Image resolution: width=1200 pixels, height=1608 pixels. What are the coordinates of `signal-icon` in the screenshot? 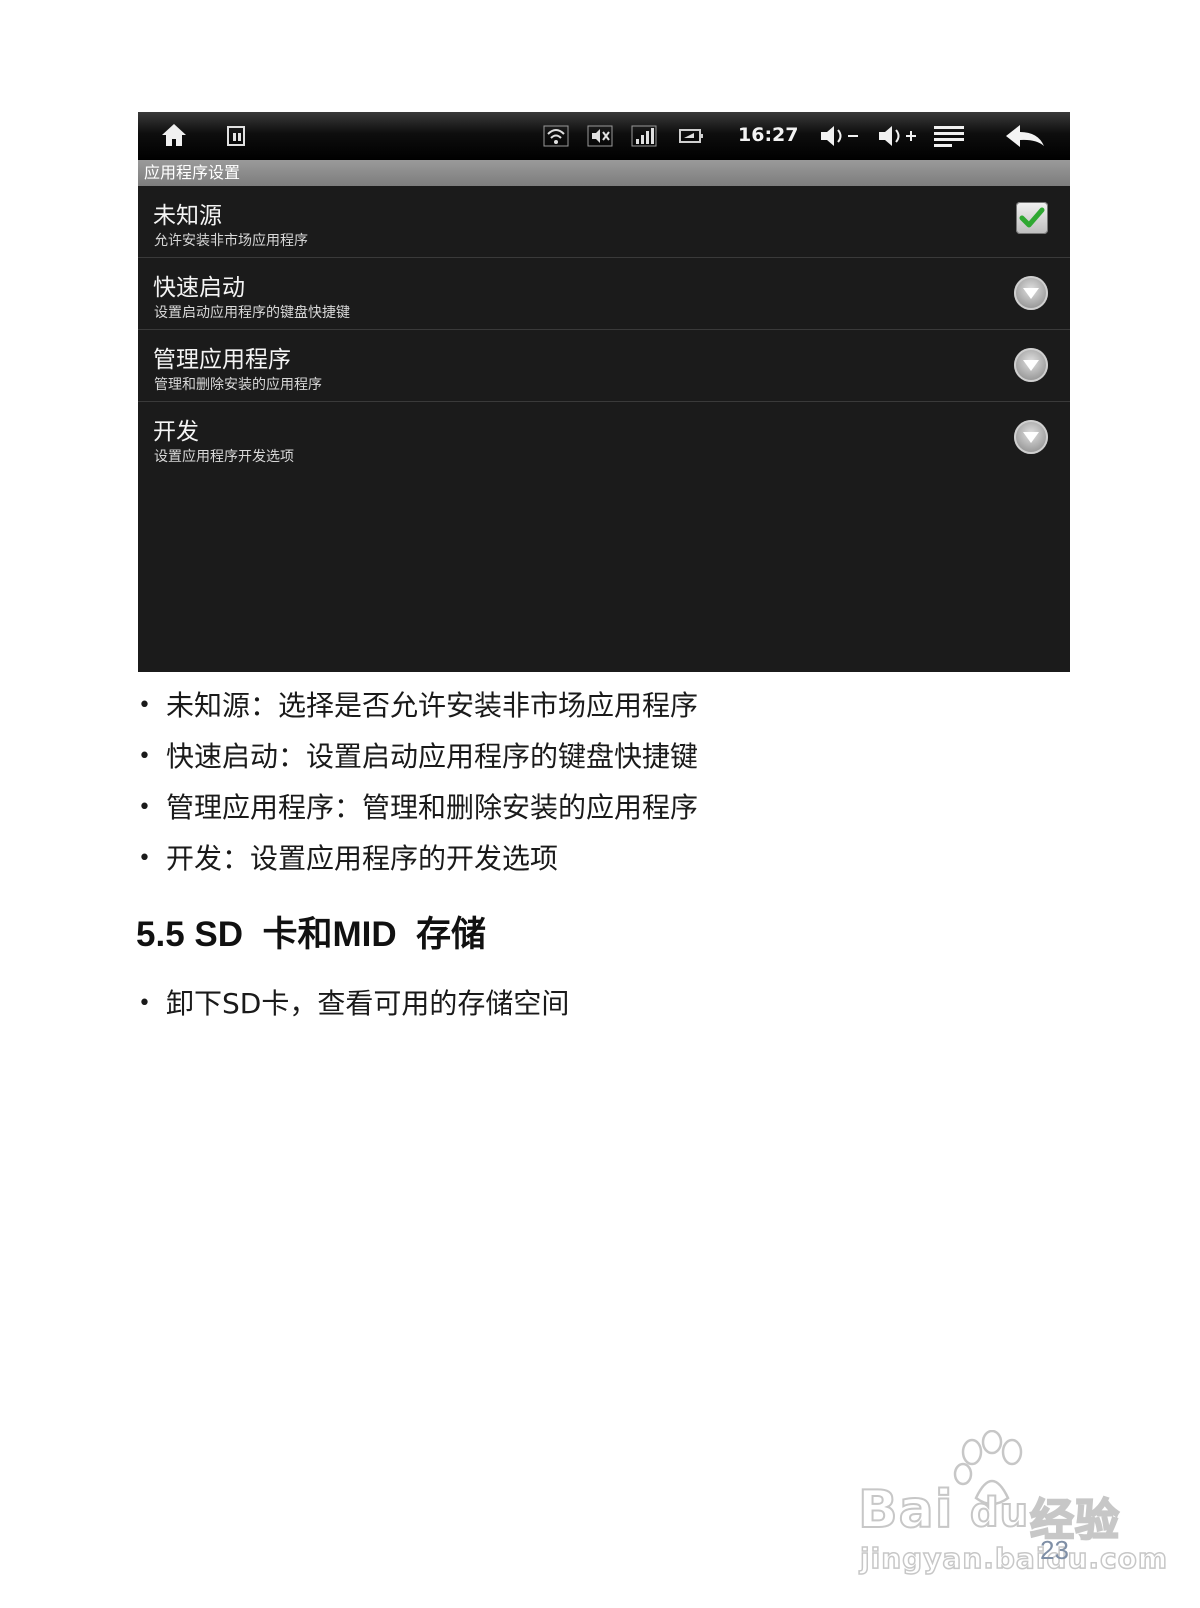 It's located at (644, 136).